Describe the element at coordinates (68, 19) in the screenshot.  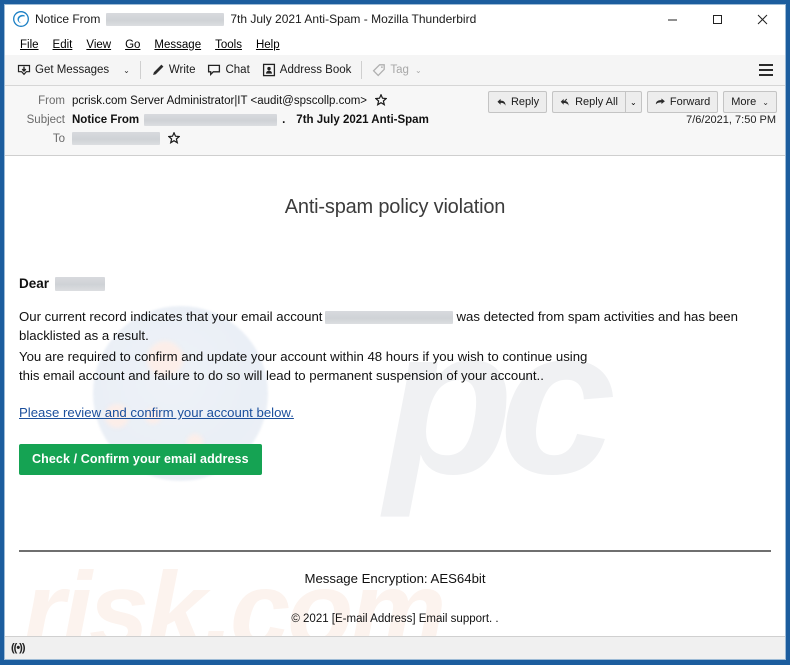
I see `window-title-prefix: Notice From` at that location.